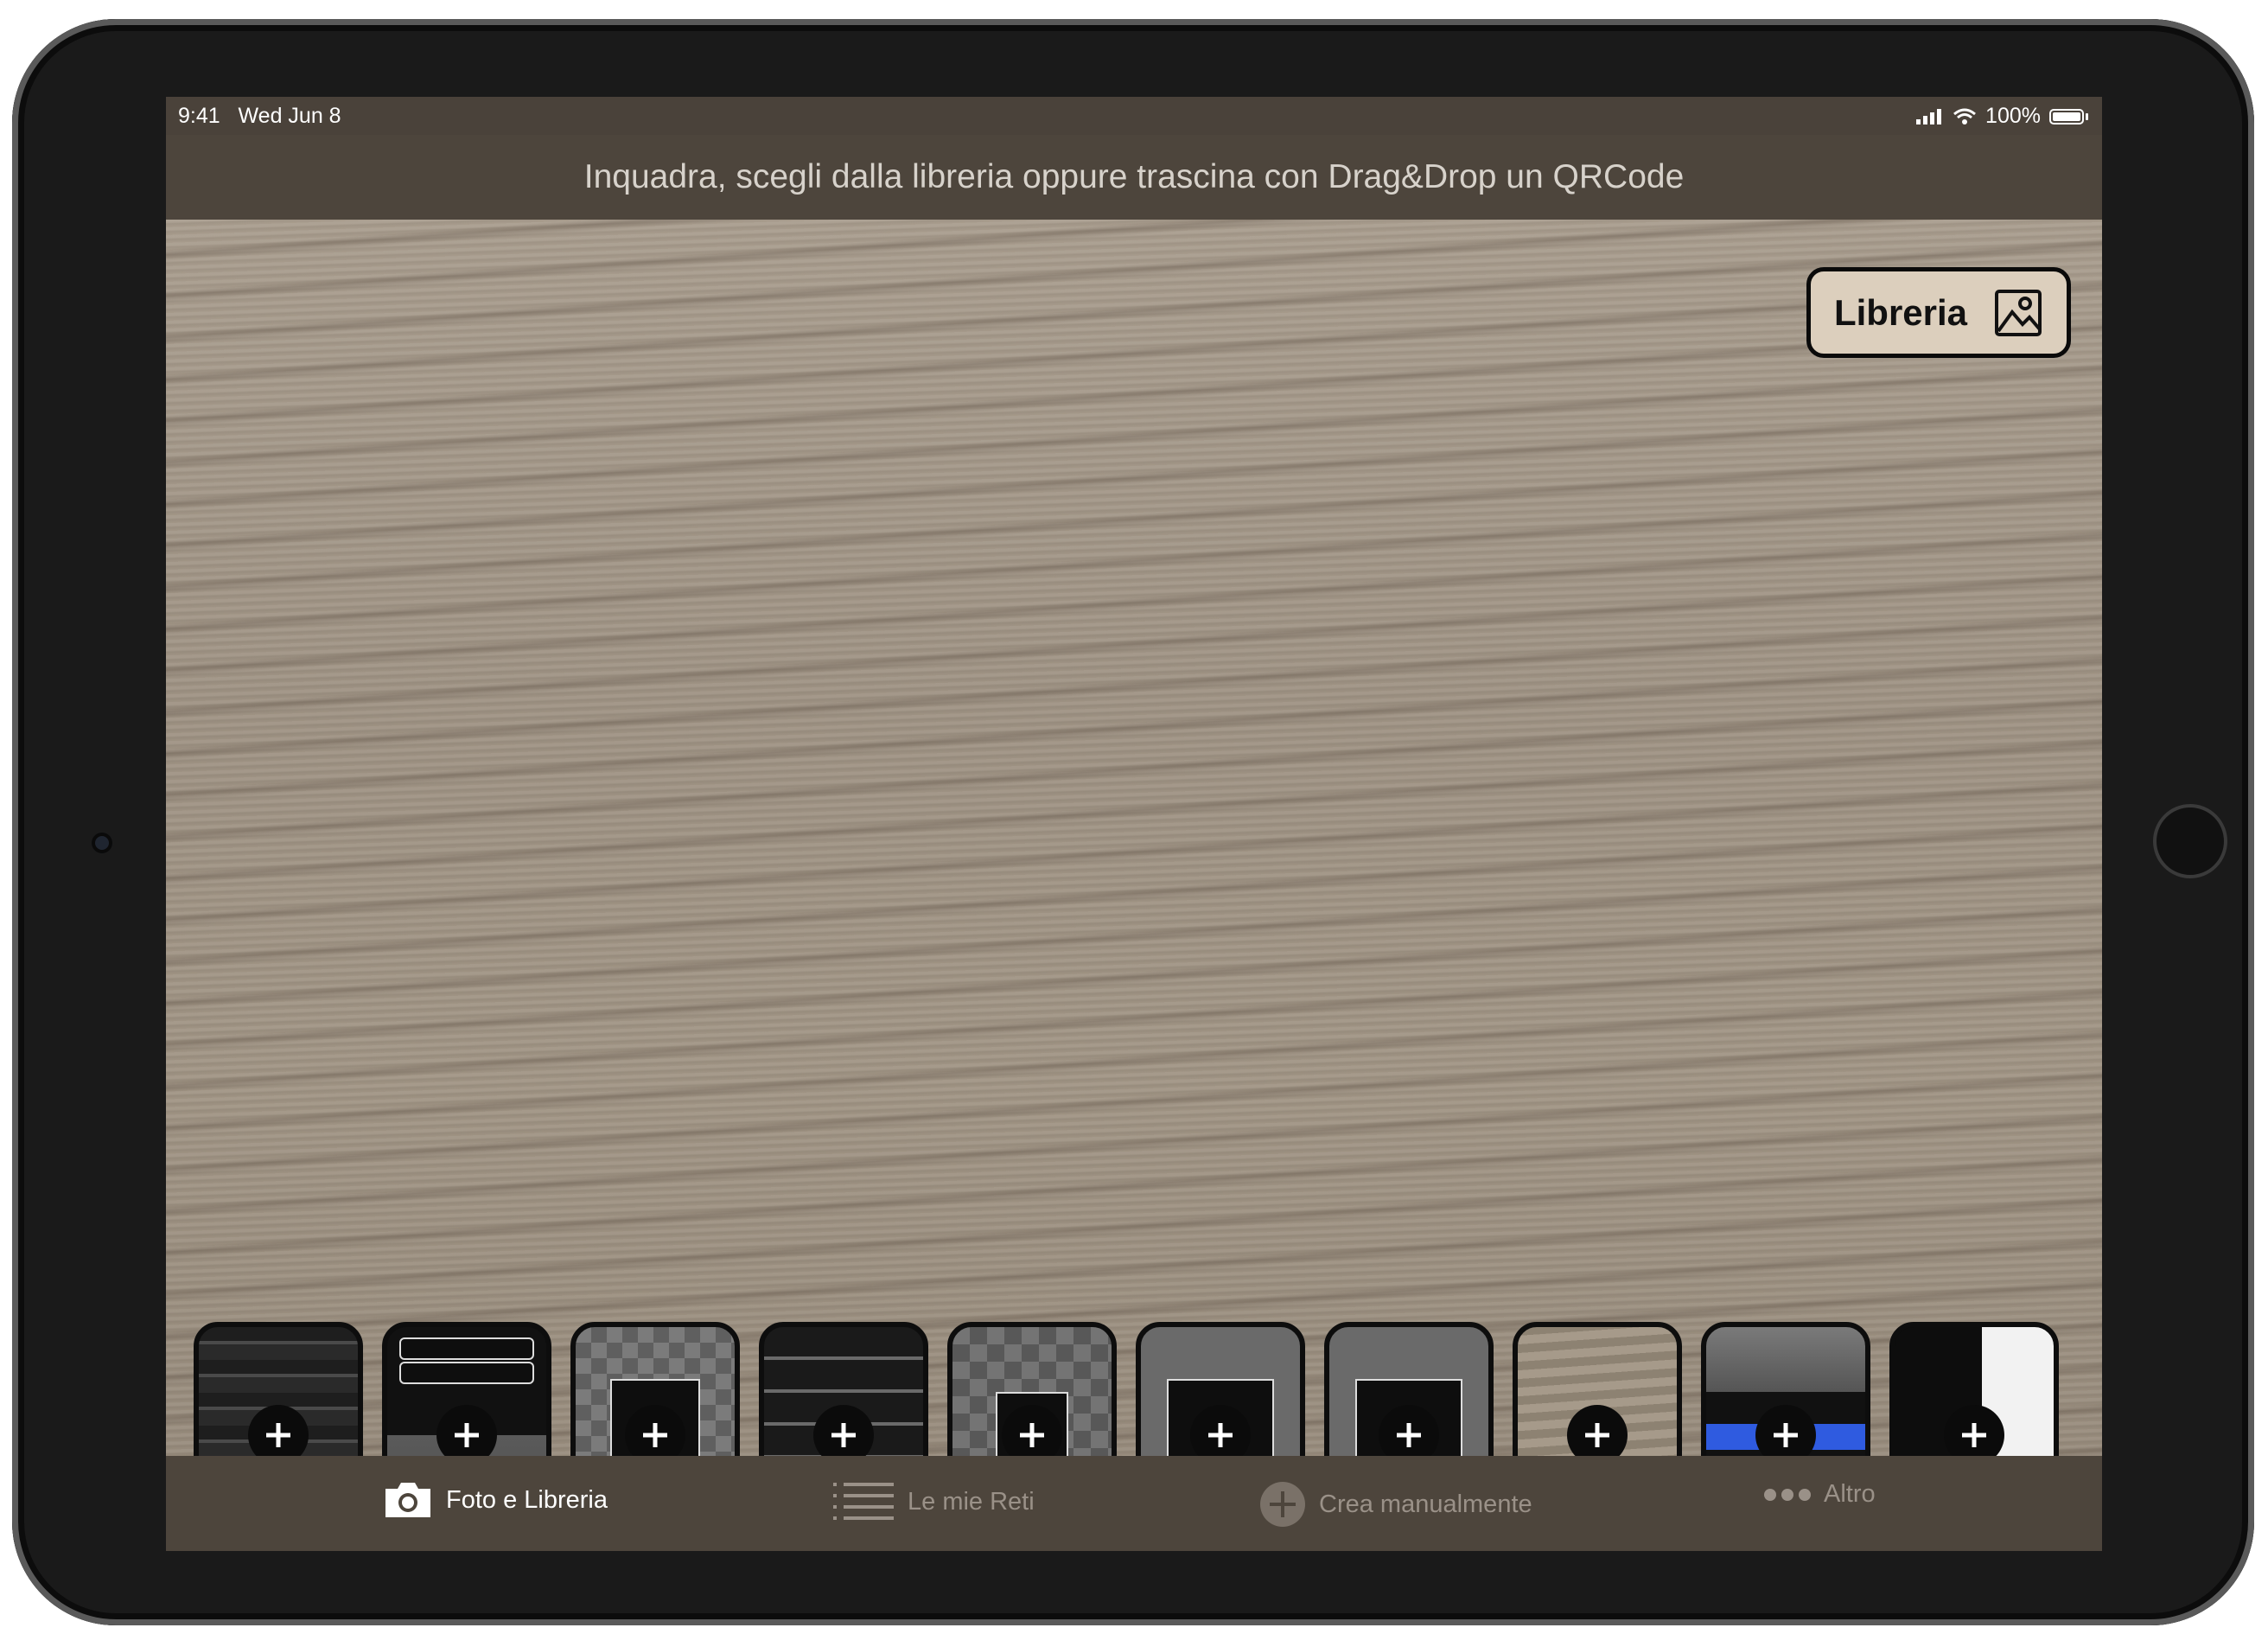  Describe the element at coordinates (2087, 116) in the screenshot. I see `battery-tip` at that location.